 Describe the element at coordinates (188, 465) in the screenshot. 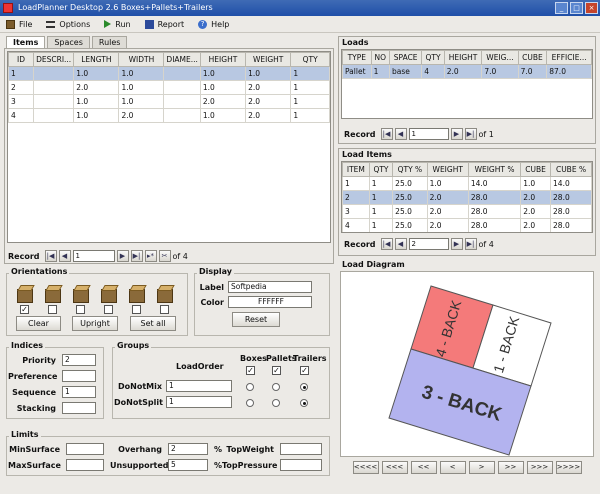

I see `unsupported-input: 5` at that location.